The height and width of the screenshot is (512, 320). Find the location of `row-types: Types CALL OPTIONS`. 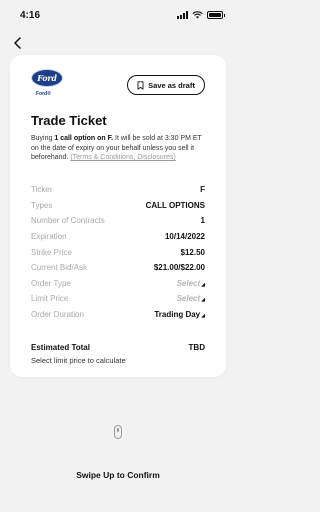

row-types: Types CALL OPTIONS is located at coordinates (118, 206).